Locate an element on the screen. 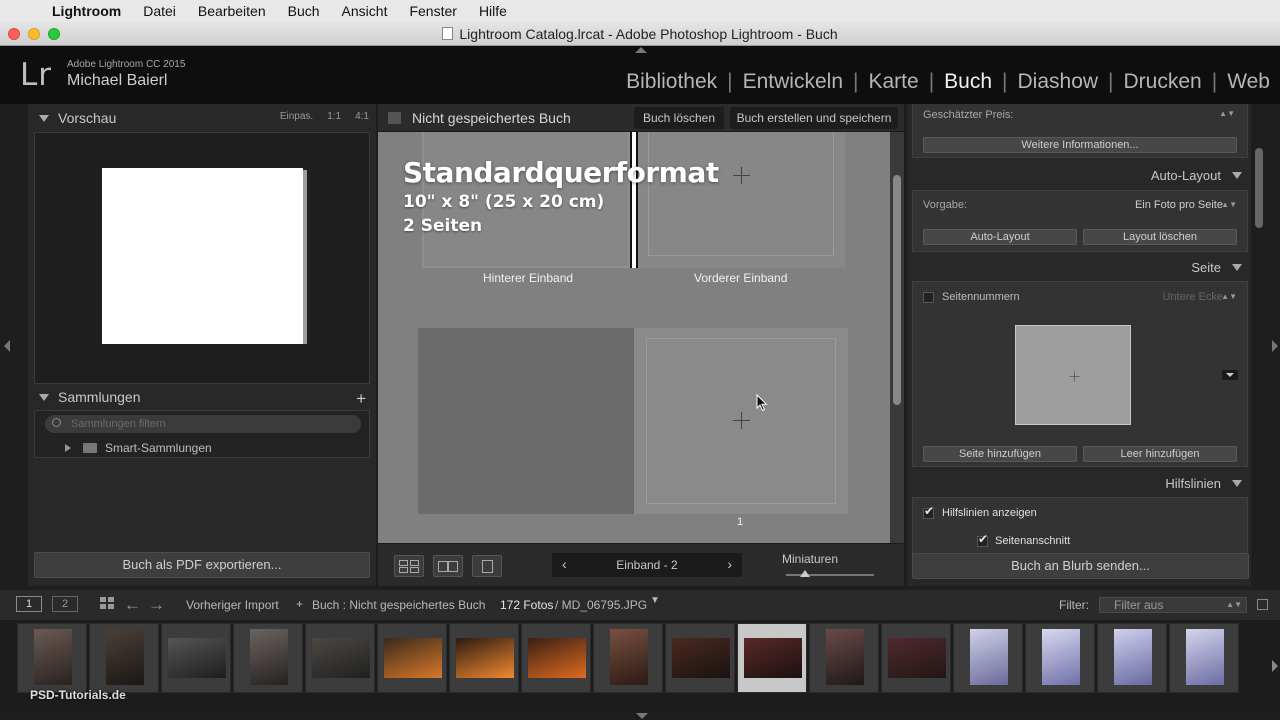 The image size is (1280, 720). zoom-window-button is located at coordinates (54, 34).